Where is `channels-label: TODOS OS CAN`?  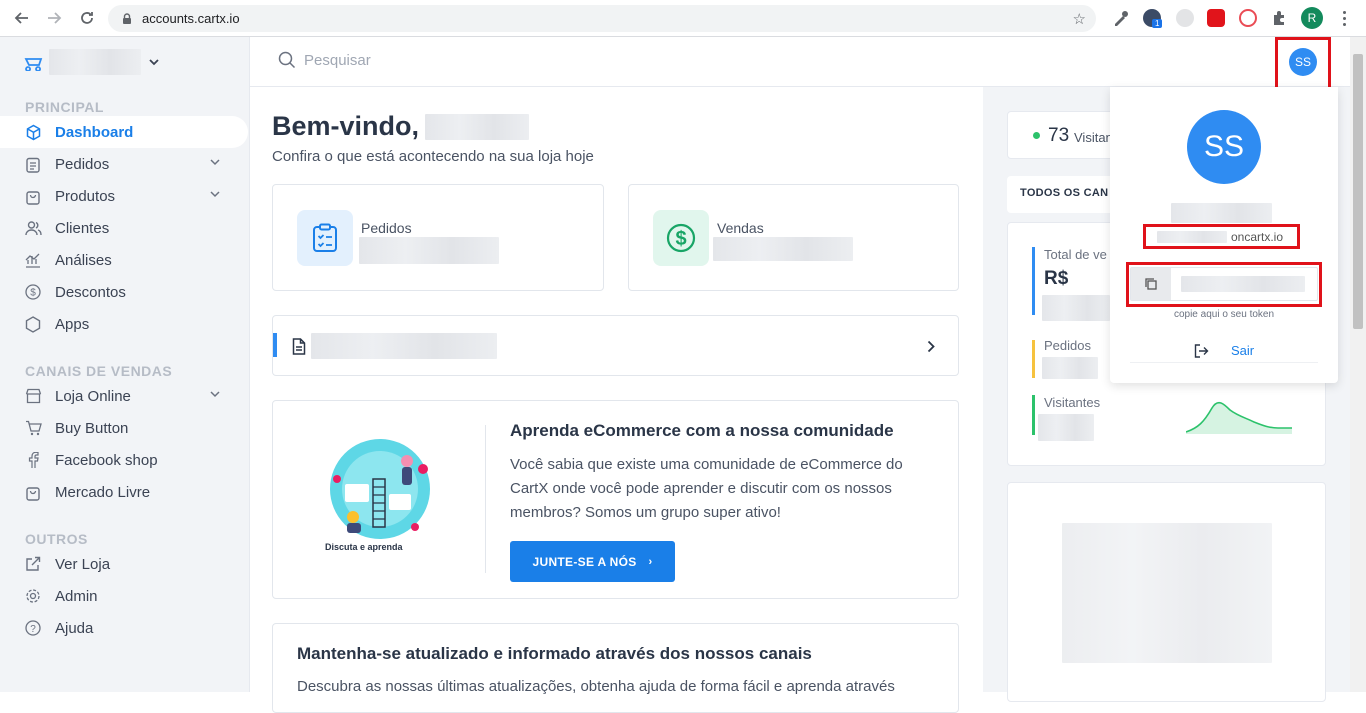
channels-label: TODOS OS CAN is located at coordinates (1064, 193).